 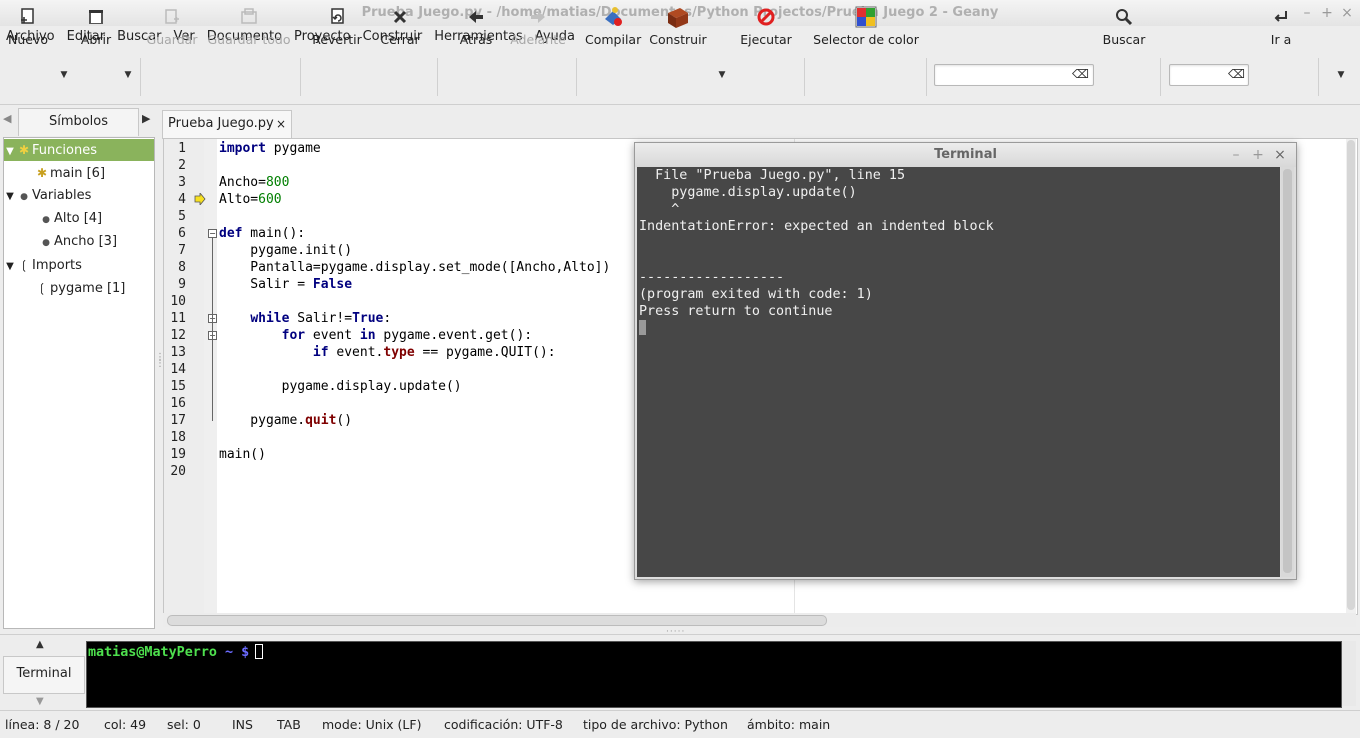 I want to click on search-button: Buscar, so click(x=1124, y=28).